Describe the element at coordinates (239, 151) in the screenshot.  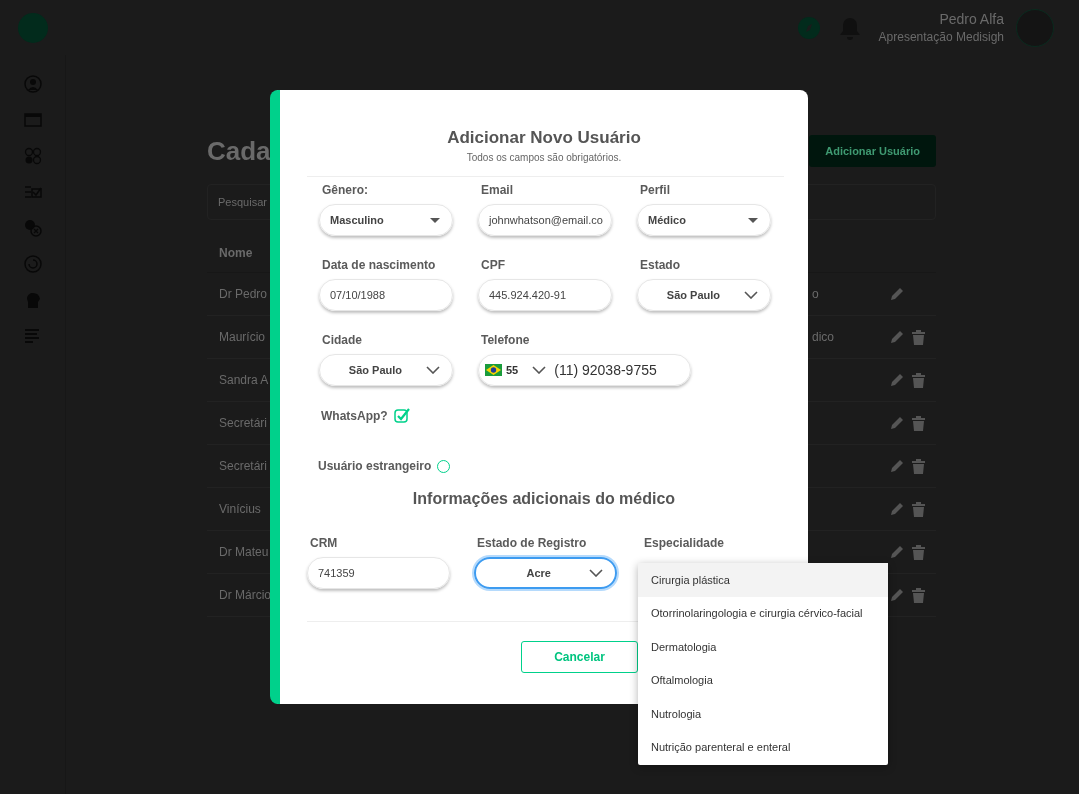
I see `page-title: Cada` at that location.